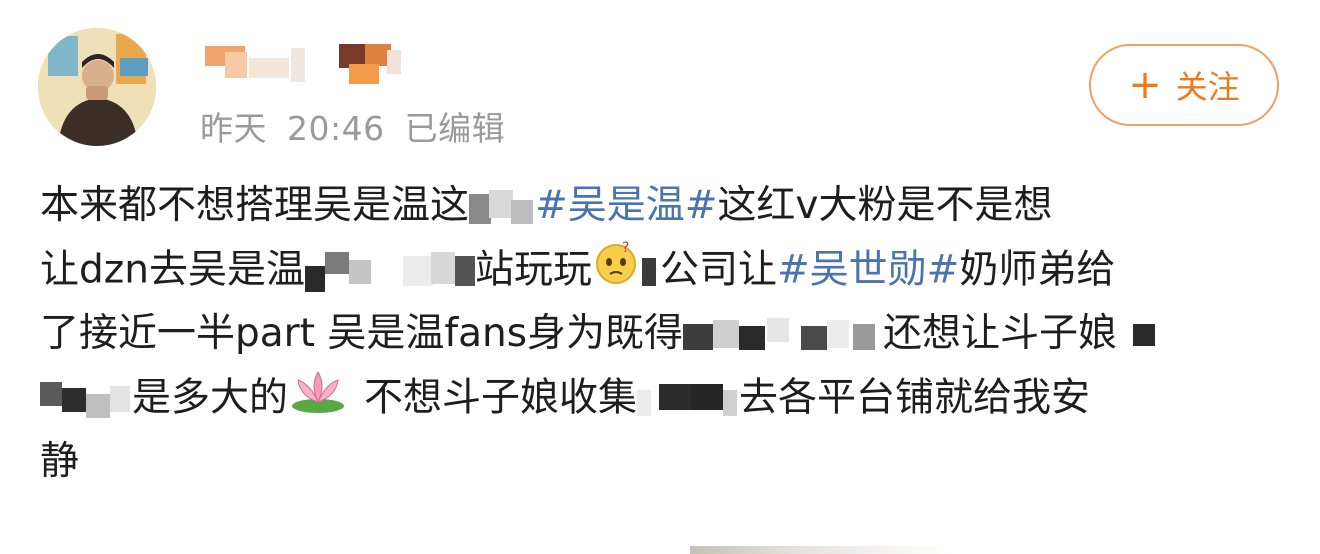 The height and width of the screenshot is (554, 1320). I want to click on text-segment: 了接近一半part 吴是温fans身为既得, so click(362, 333).